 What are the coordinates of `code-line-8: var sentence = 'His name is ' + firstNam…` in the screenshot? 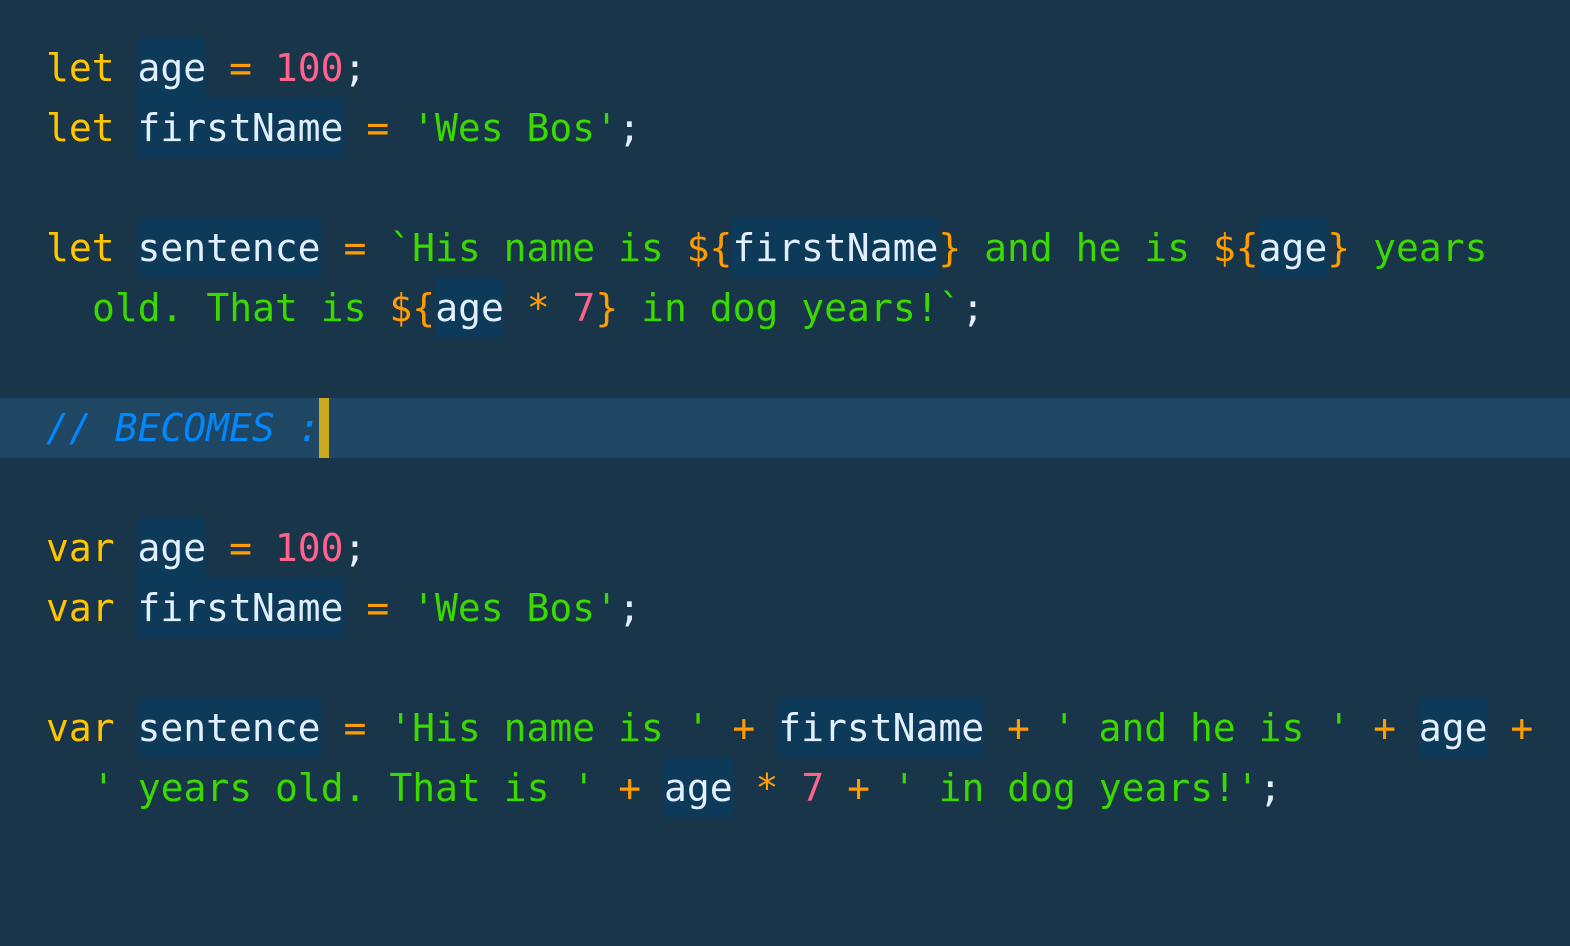 It's located at (785, 728).